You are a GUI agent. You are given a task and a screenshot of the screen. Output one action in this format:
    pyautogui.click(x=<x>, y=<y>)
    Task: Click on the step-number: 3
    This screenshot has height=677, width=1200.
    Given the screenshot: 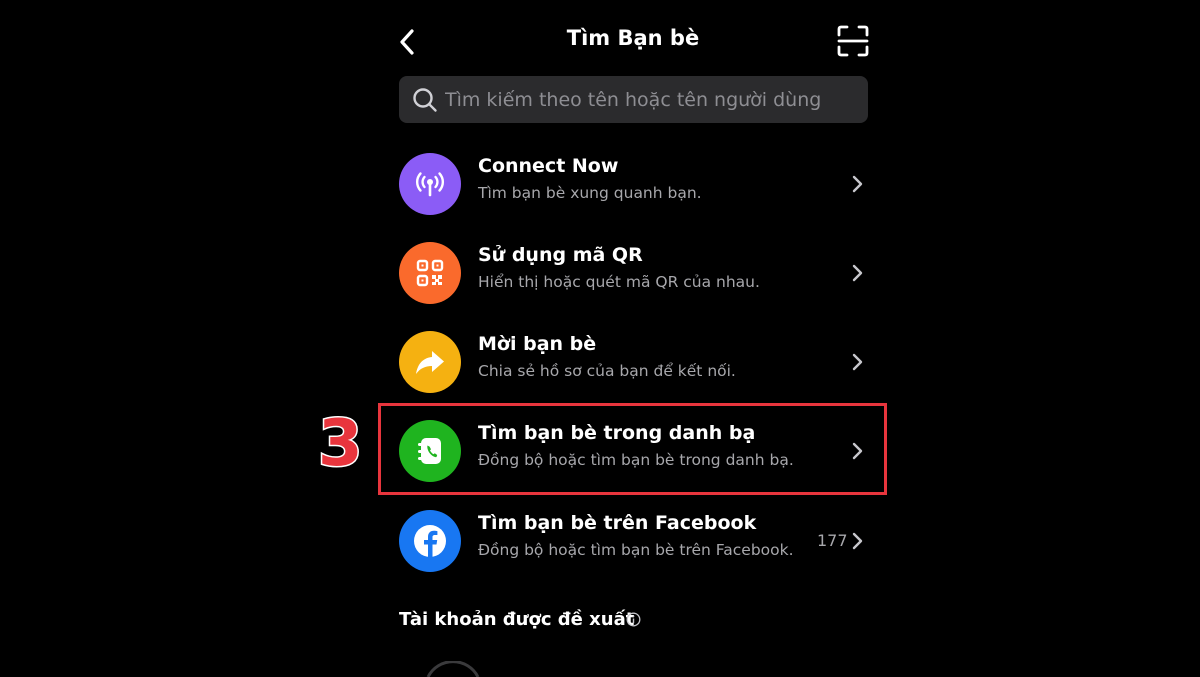 What is the action you would take?
    pyautogui.click(x=341, y=444)
    